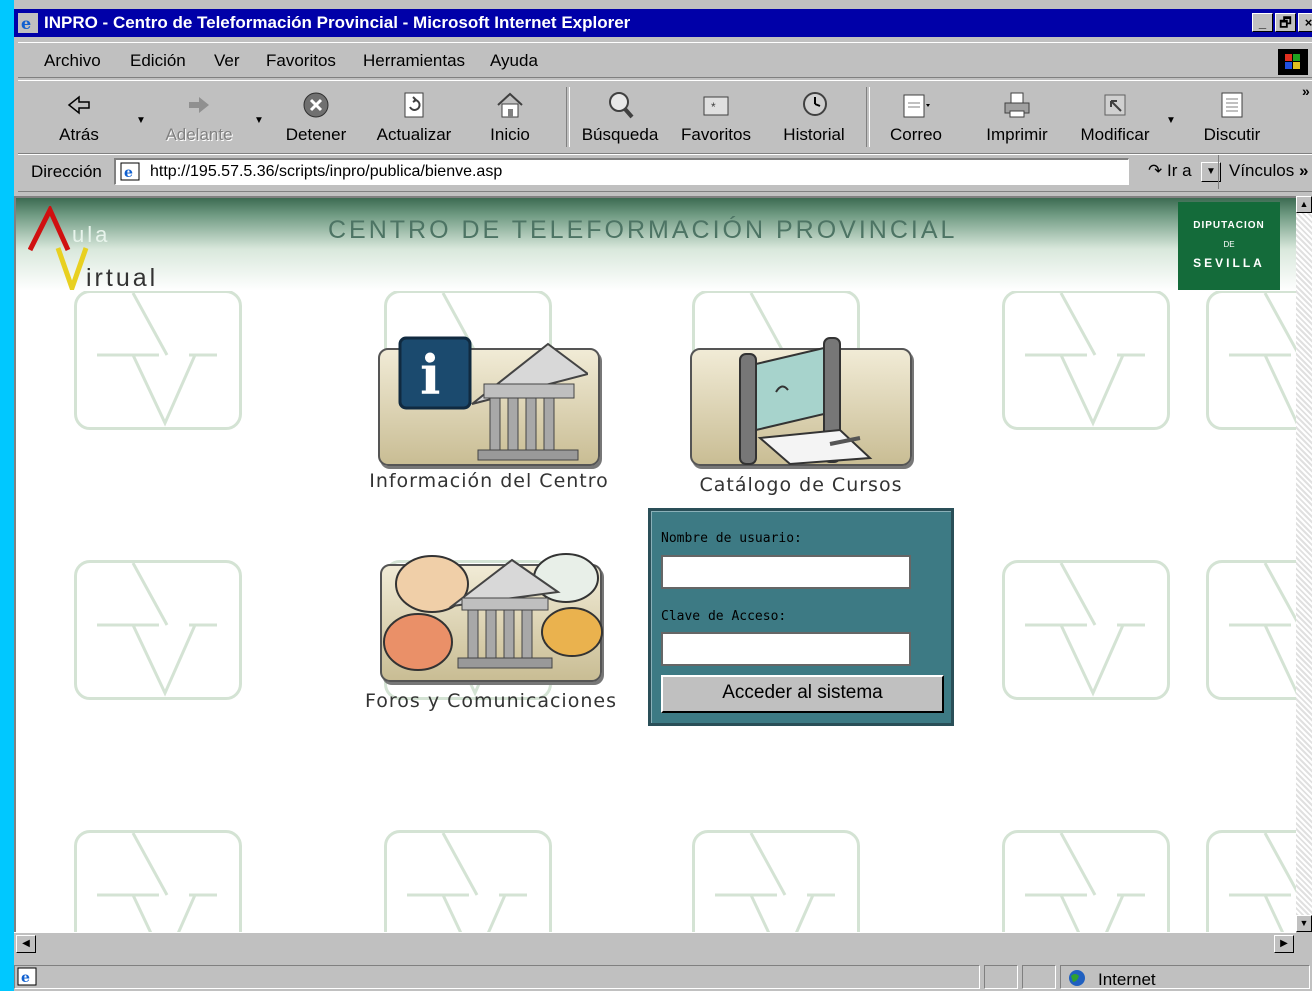 The image size is (1312, 991). I want to click on back-button: Atrás, so click(79, 117).